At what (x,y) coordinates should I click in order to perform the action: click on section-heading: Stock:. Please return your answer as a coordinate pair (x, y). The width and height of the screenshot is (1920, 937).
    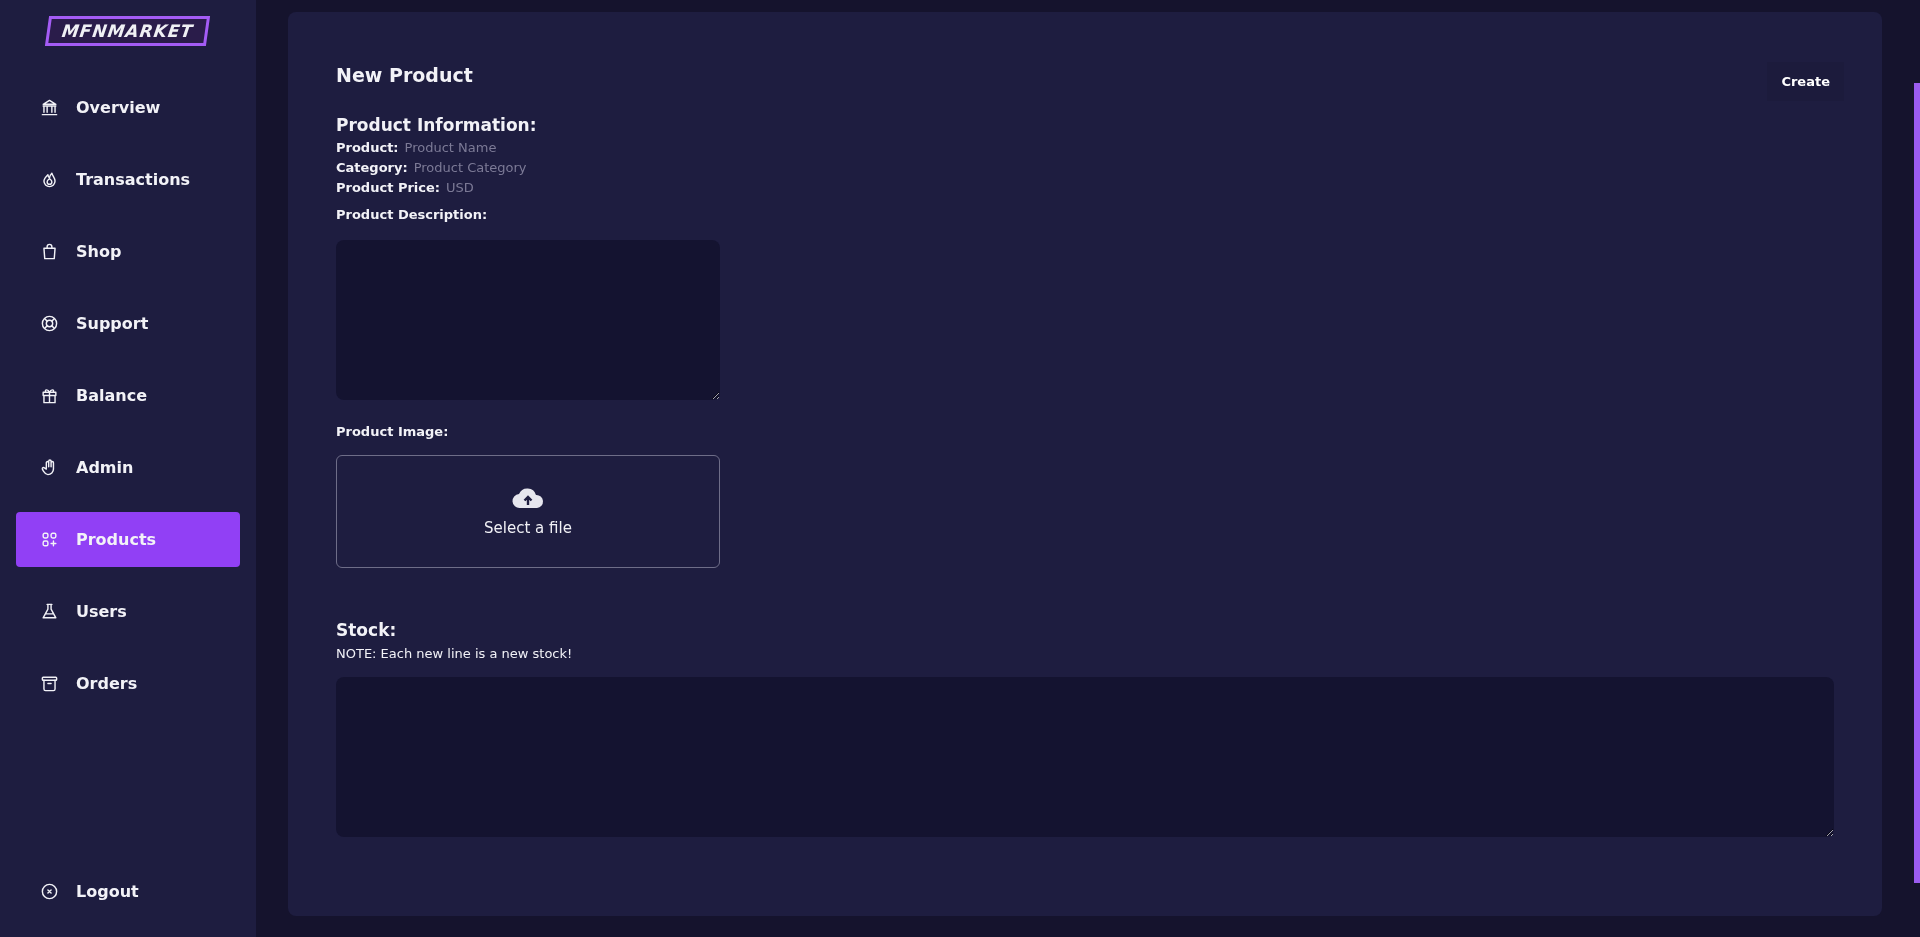
    Looking at the image, I should click on (366, 630).